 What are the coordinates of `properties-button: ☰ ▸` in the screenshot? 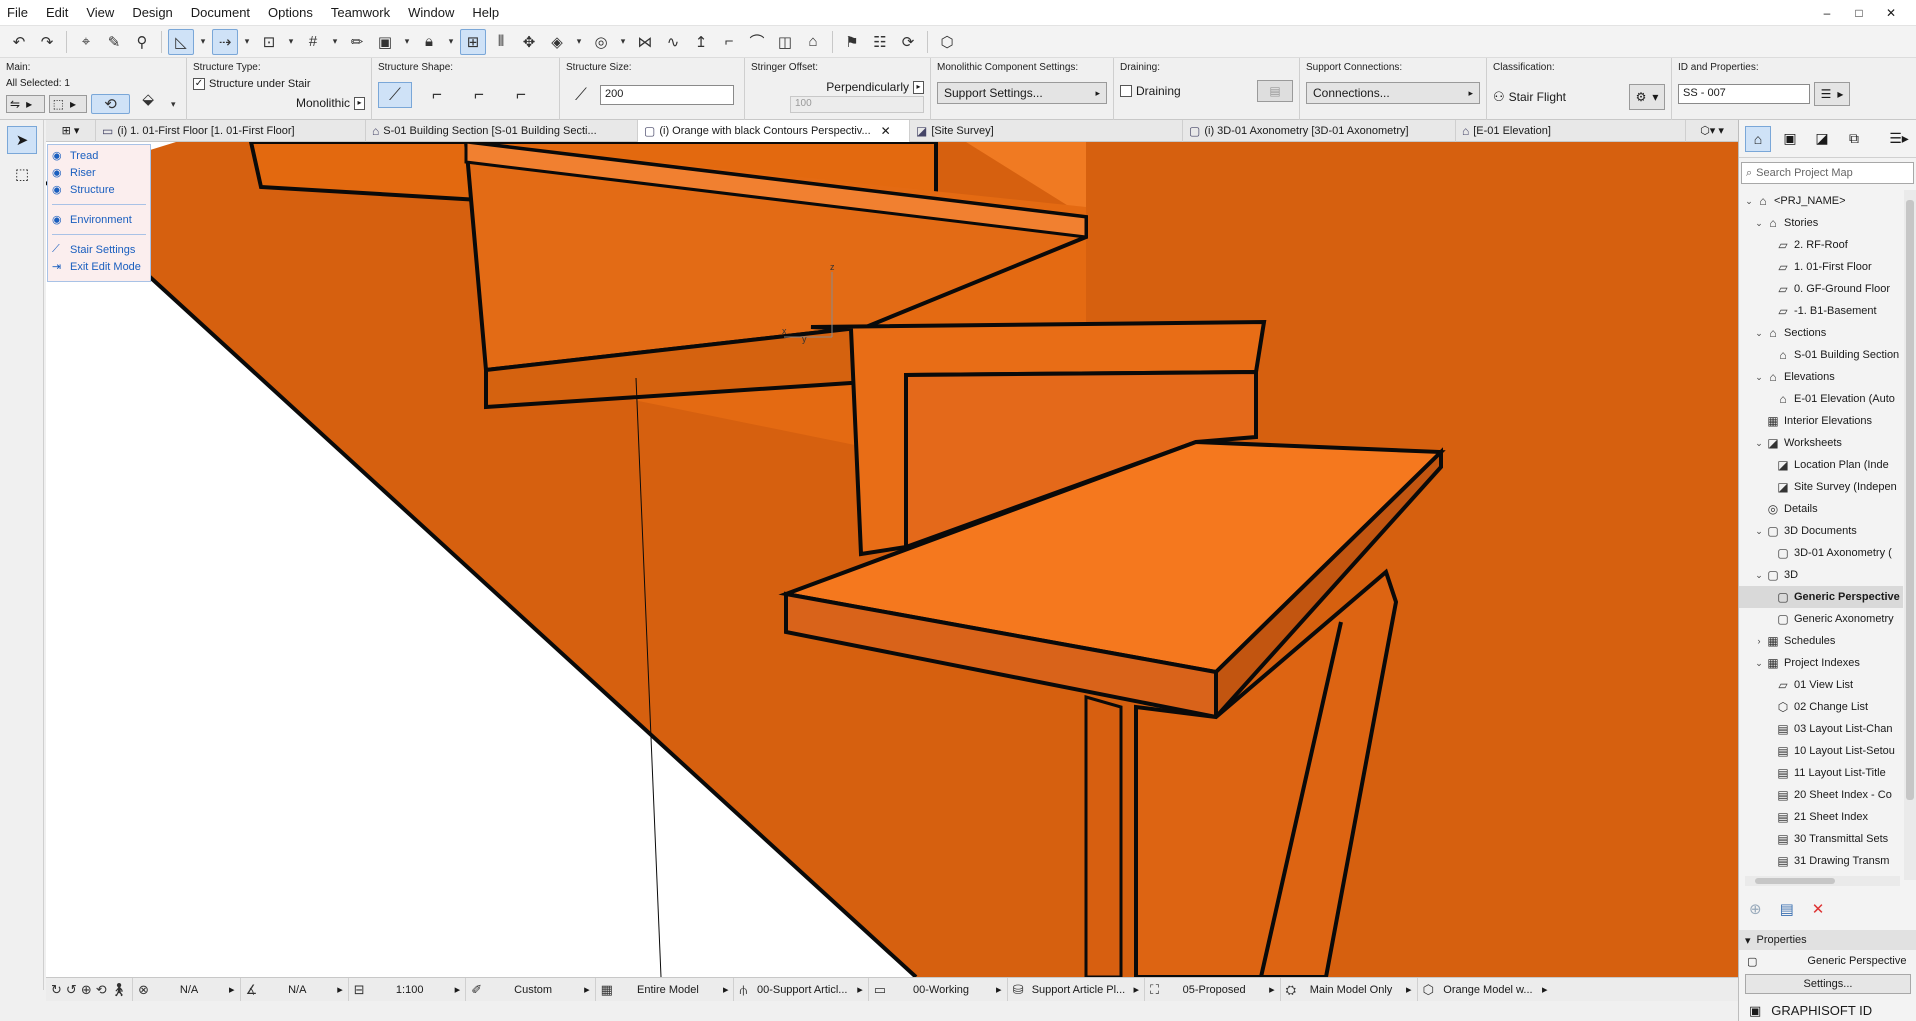 It's located at (1832, 94).